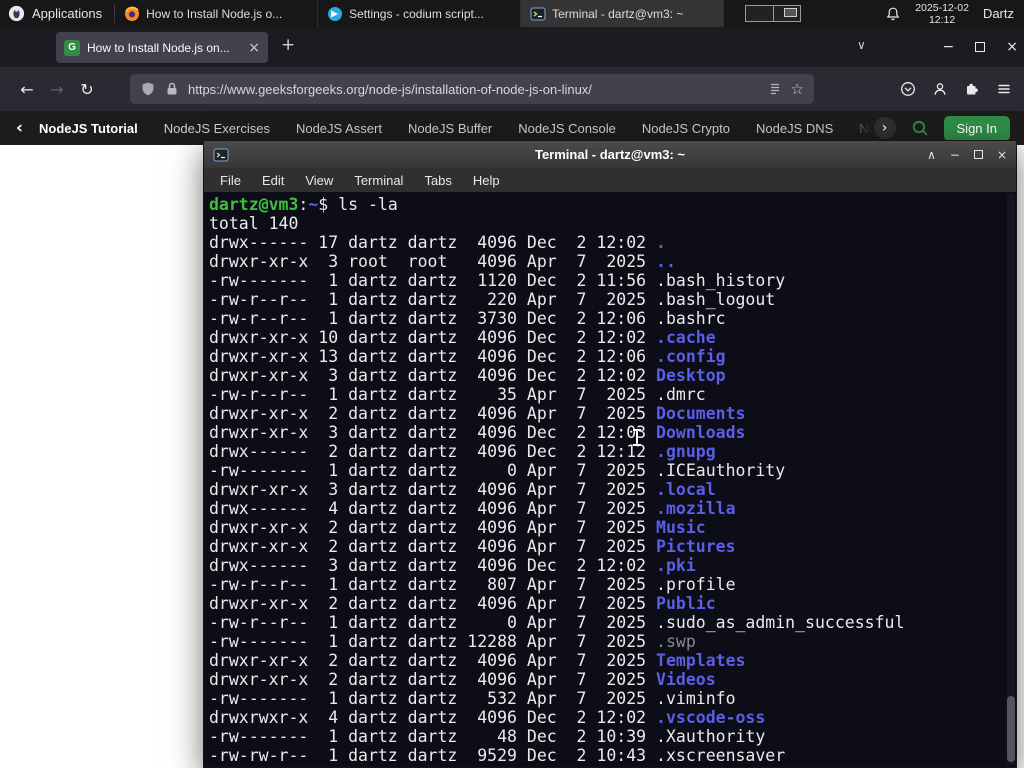 The image size is (1024, 768). Describe the element at coordinates (942, 14) in the screenshot. I see `clock: 2025-12-02 12:12` at that location.